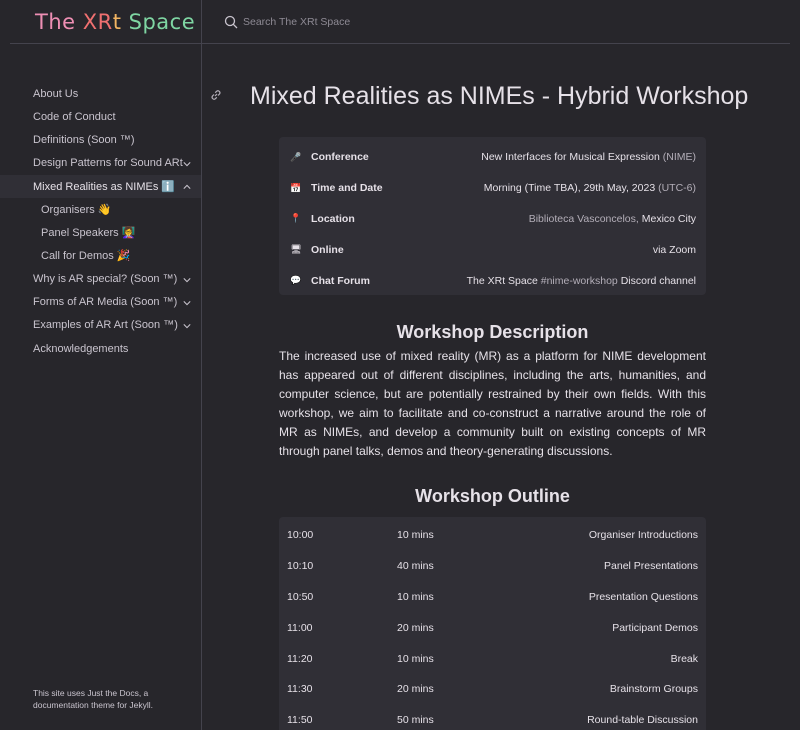  What do you see at coordinates (100, 93) in the screenshot?
I see `sidebar-item-about-us: About Us` at bounding box center [100, 93].